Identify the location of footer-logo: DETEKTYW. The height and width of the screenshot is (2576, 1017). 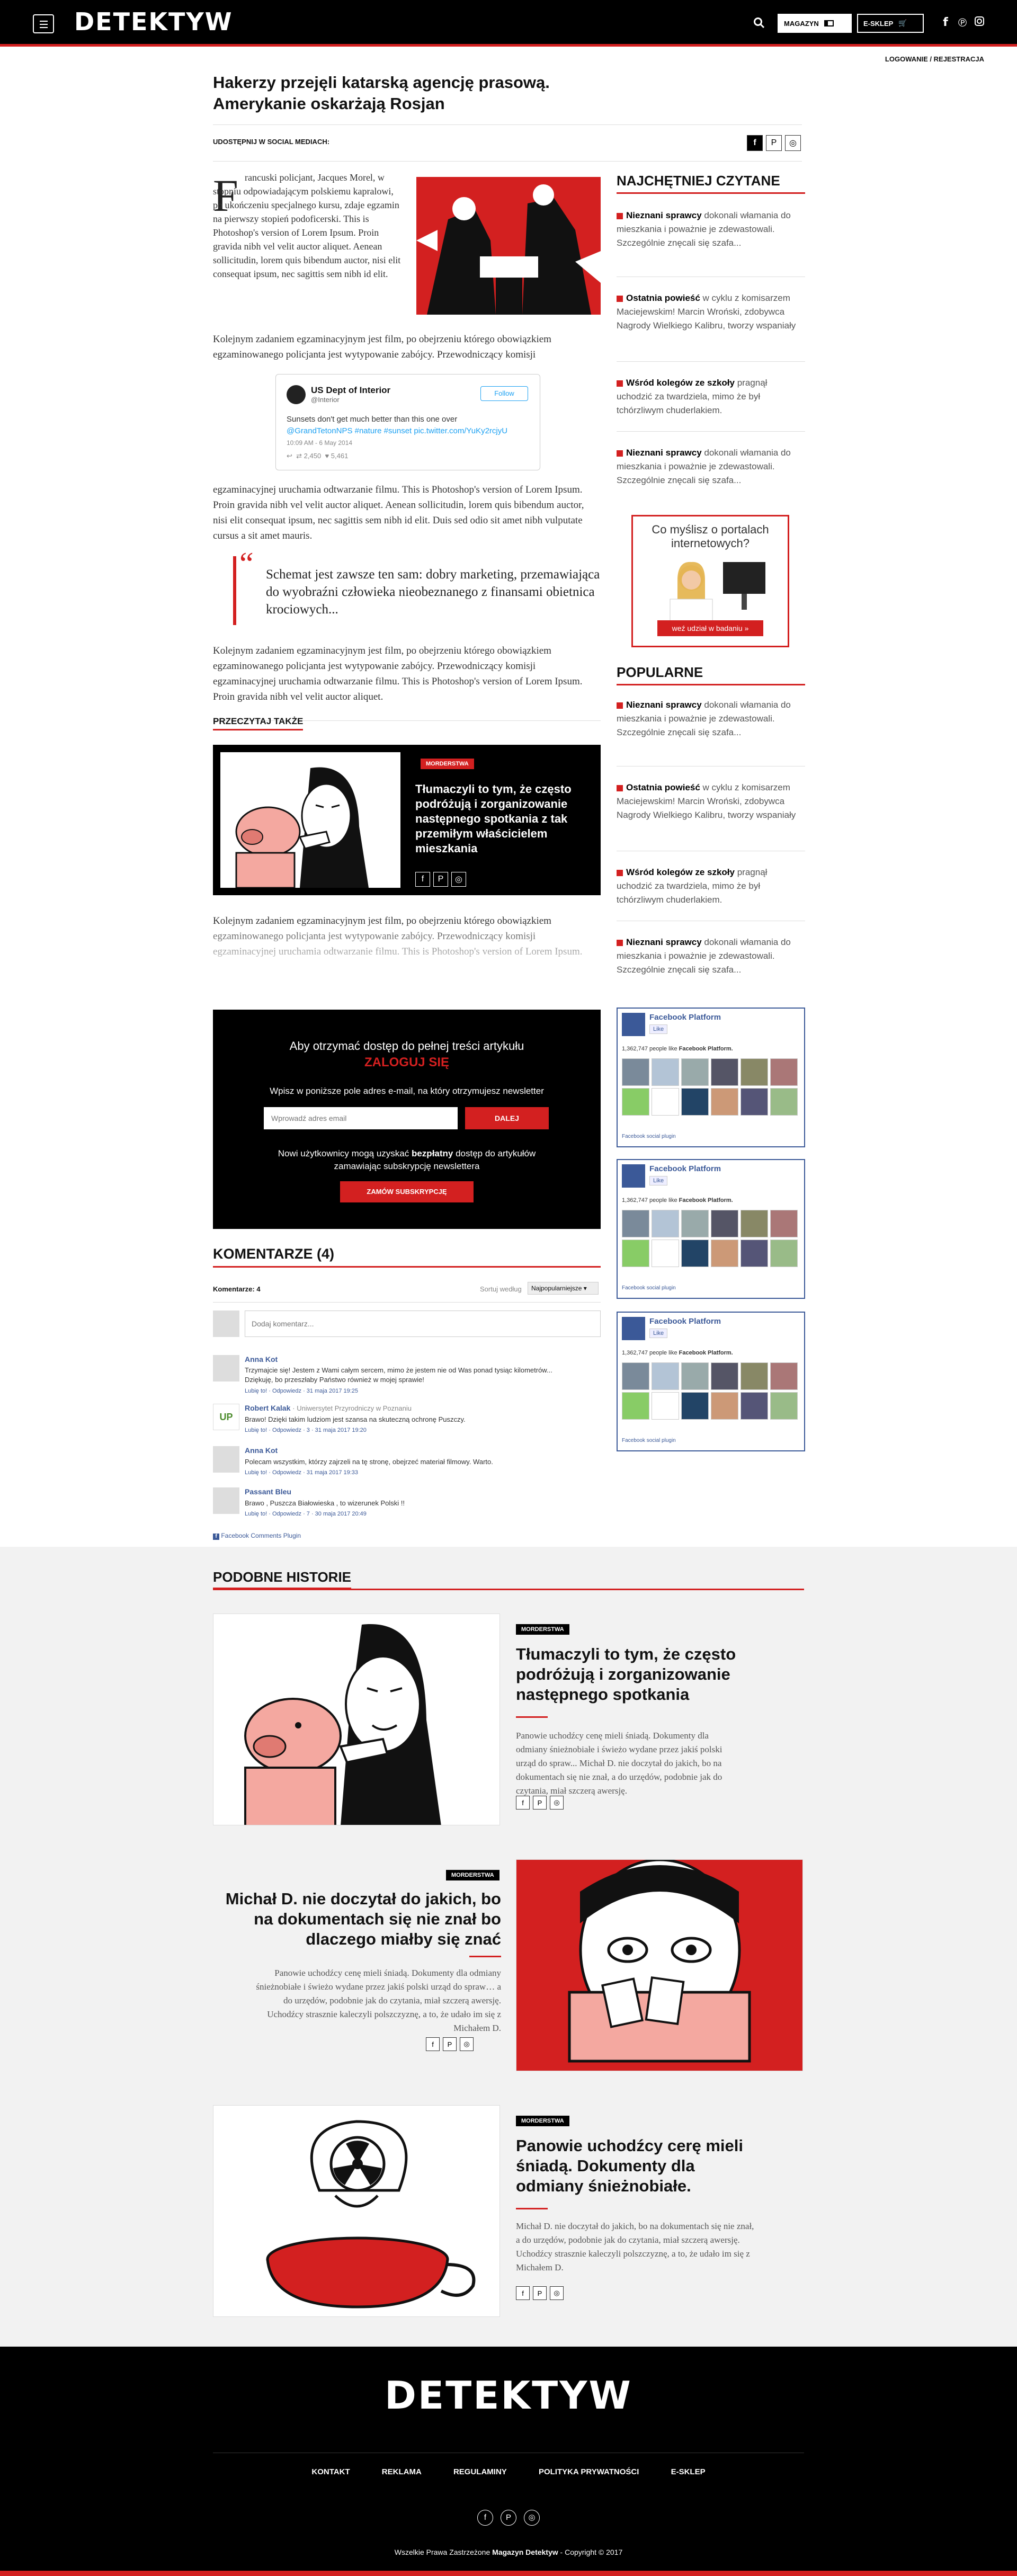
(508, 2395).